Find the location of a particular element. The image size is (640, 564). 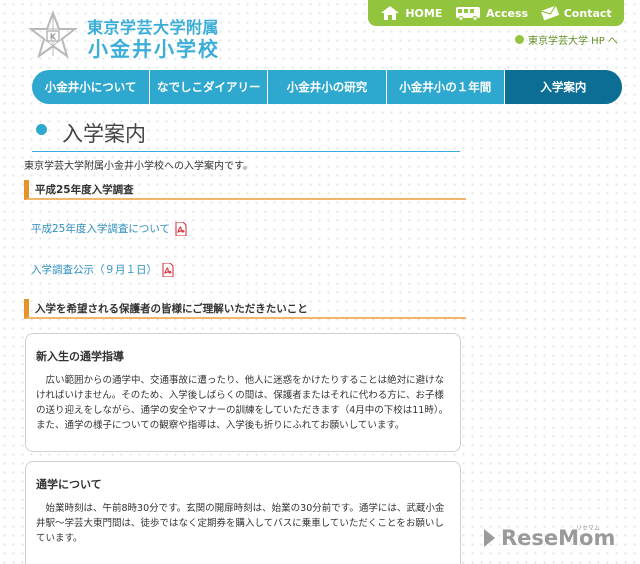

access-link: Access is located at coordinates (491, 13).